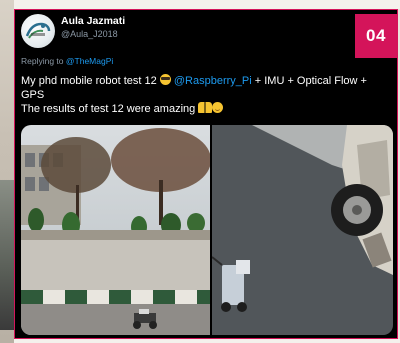  Describe the element at coordinates (218, 107) in the screenshot. I see `relieved-face-icon` at that location.